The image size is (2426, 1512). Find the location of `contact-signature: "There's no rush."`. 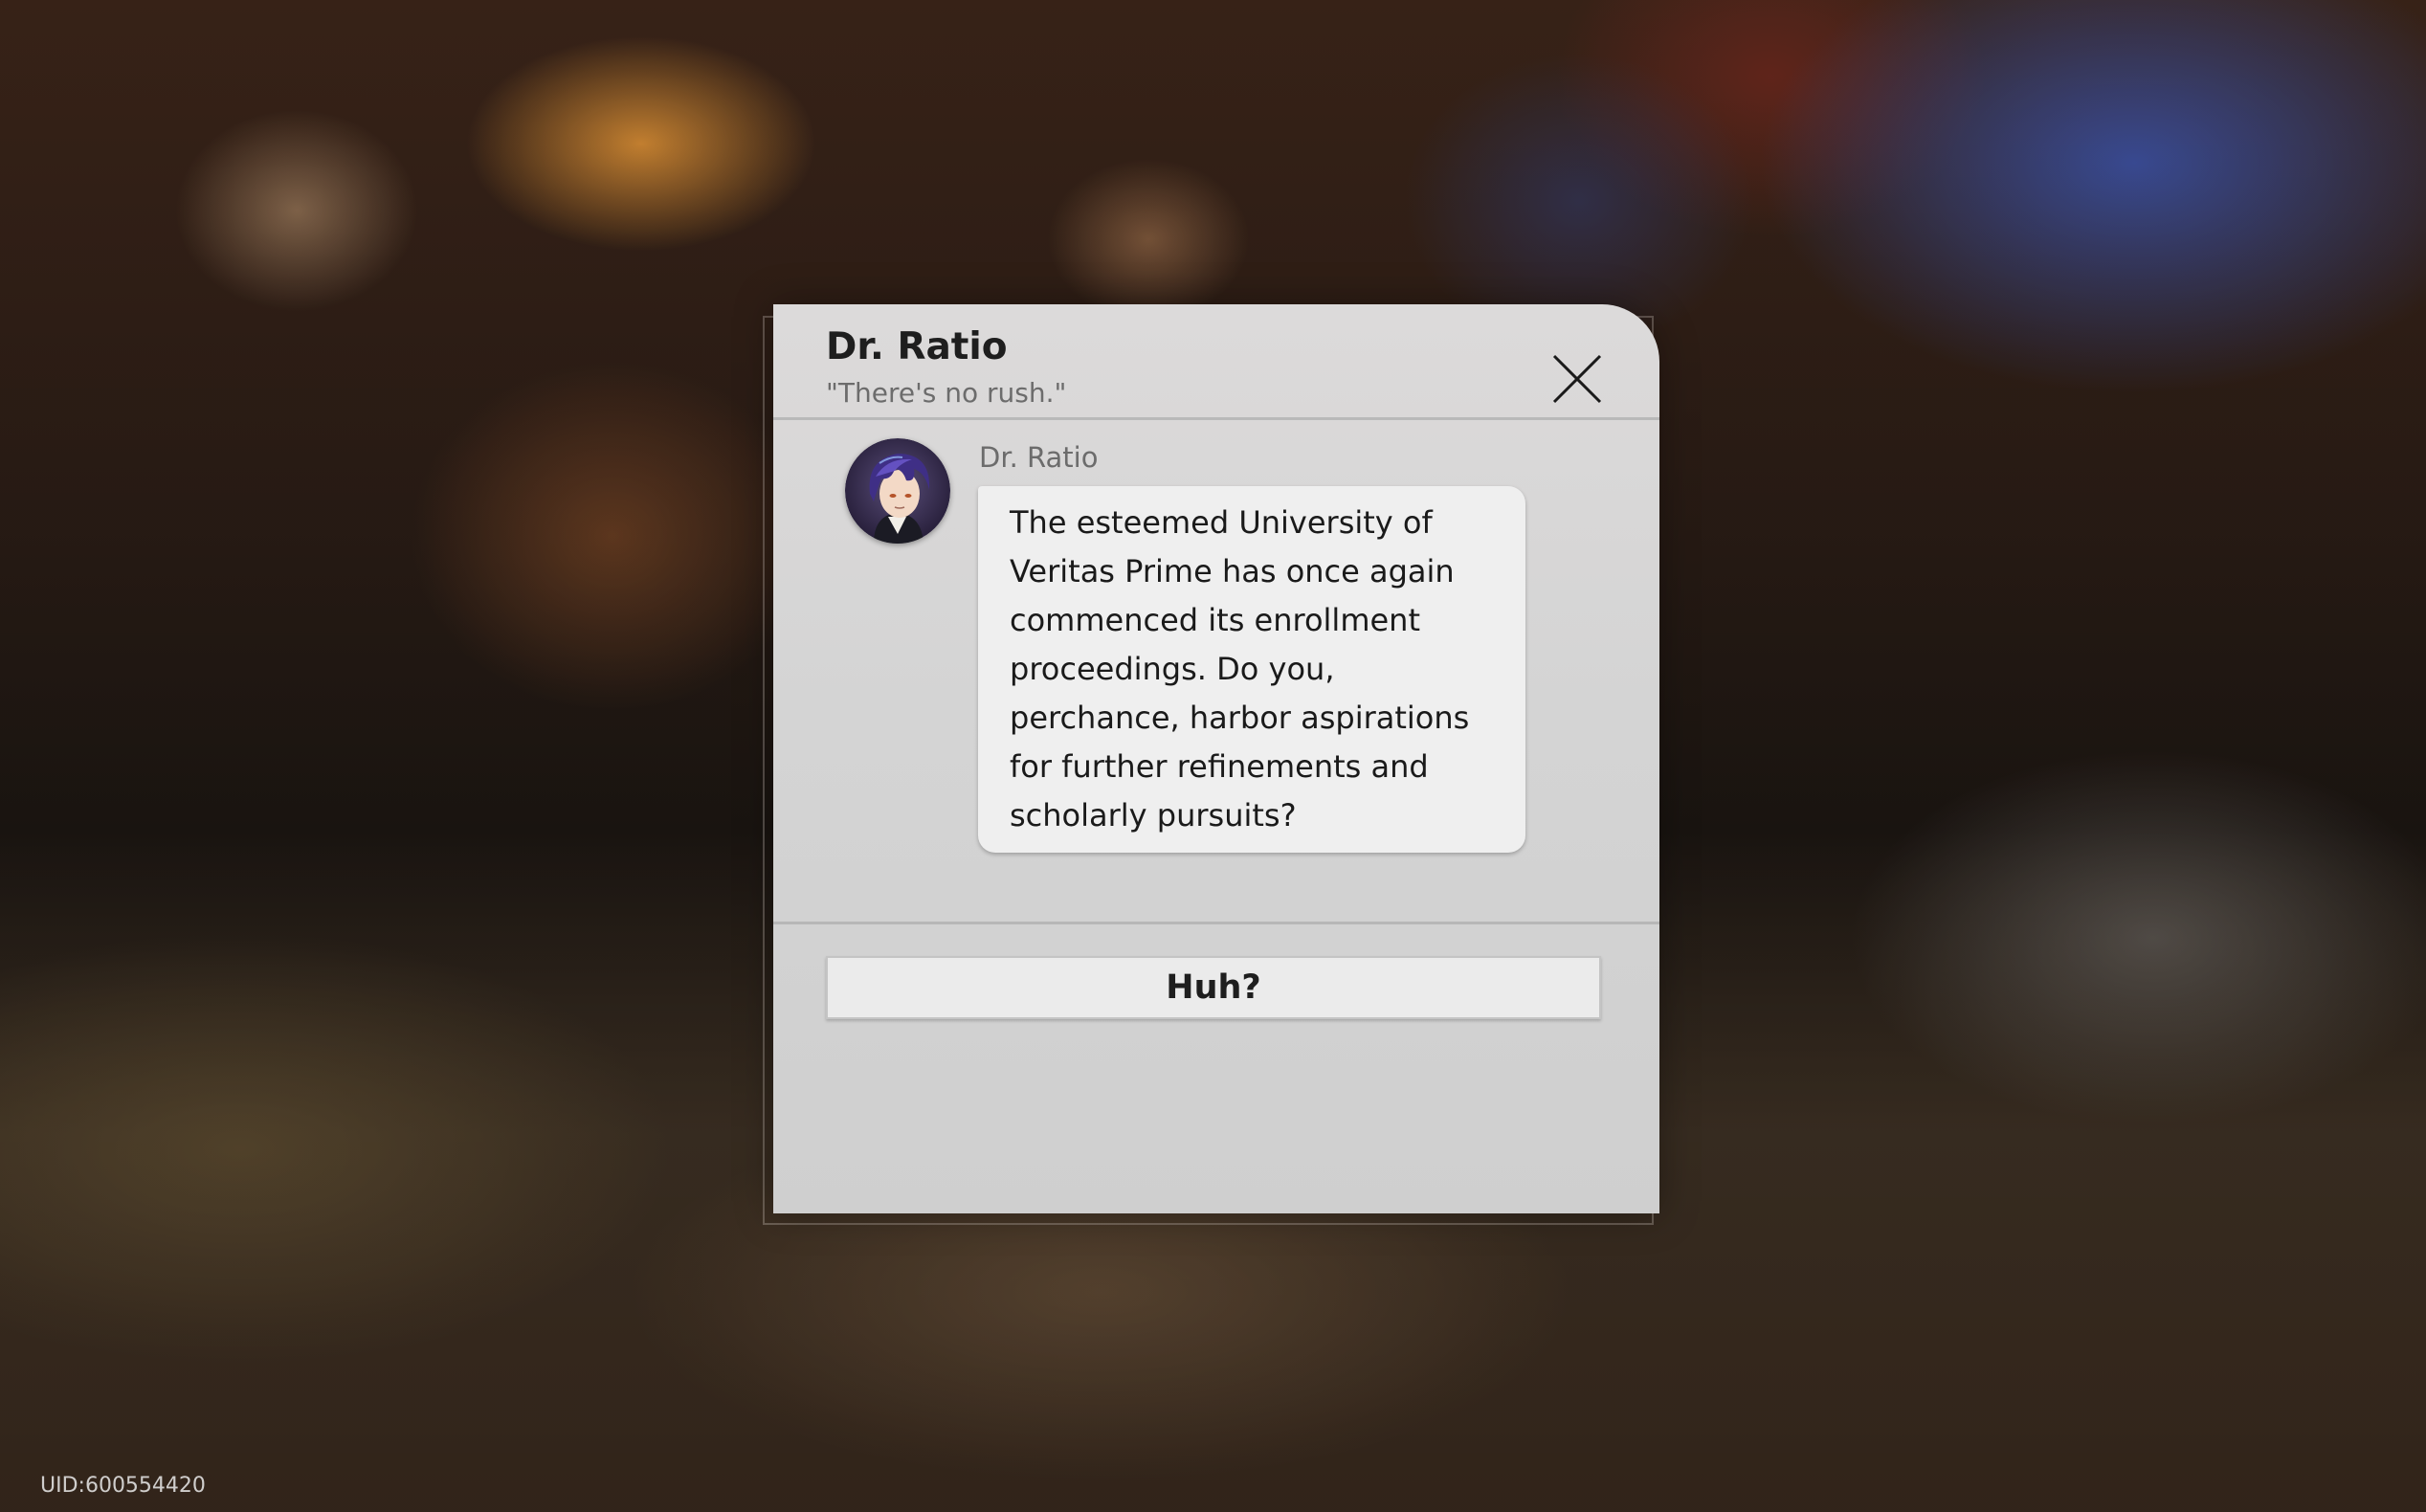

contact-signature: "There's no rush." is located at coordinates (947, 393).